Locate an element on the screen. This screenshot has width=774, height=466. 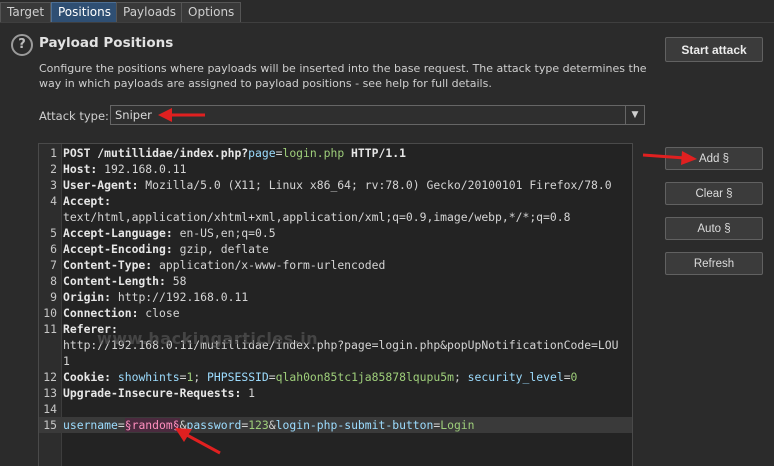
tab-positions: Positions is located at coordinates (84, 12).